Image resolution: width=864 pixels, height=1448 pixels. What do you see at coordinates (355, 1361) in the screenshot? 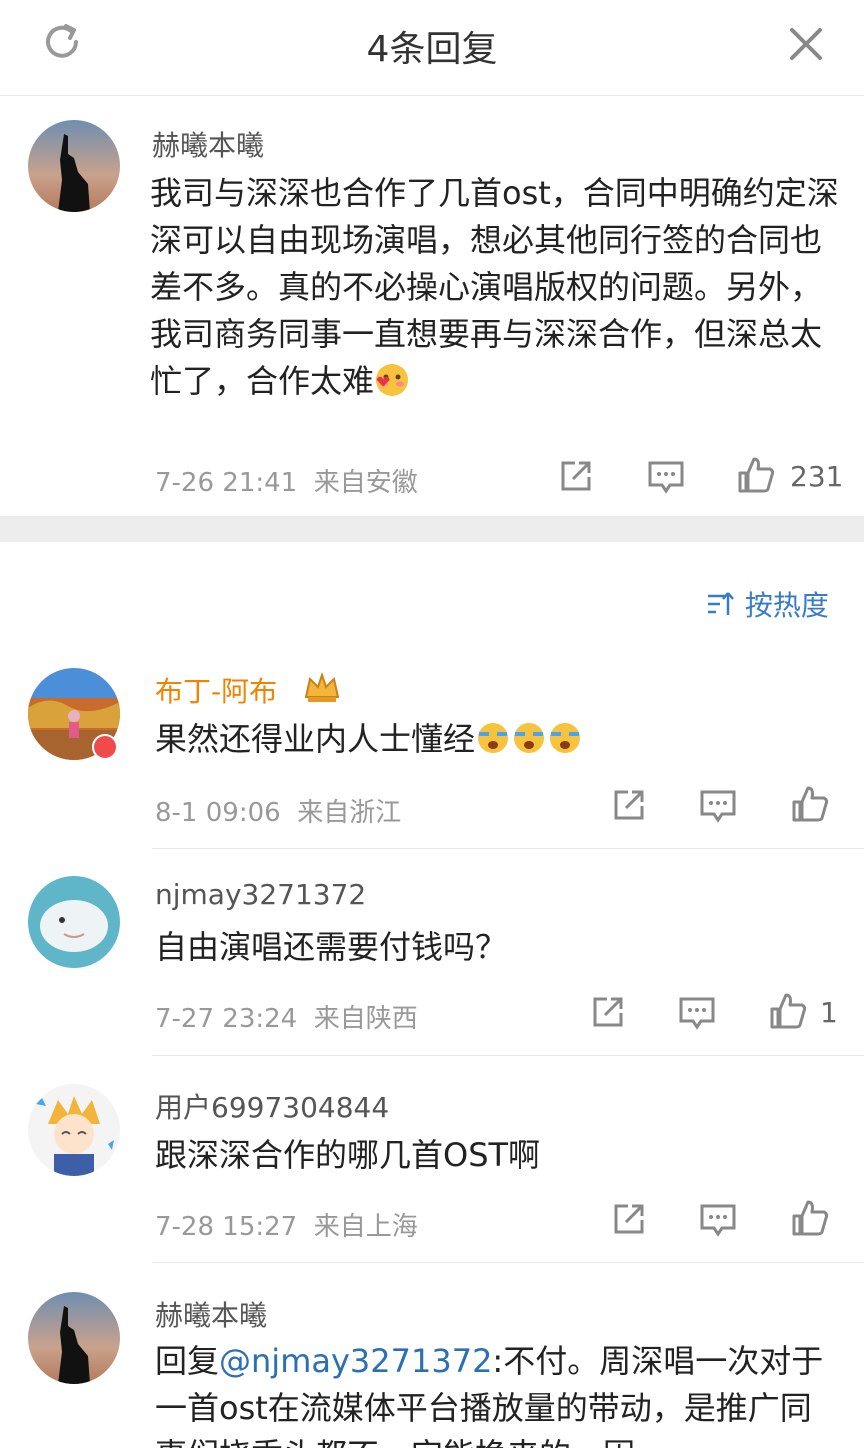
I see `mention-link: @njmay3271372` at bounding box center [355, 1361].